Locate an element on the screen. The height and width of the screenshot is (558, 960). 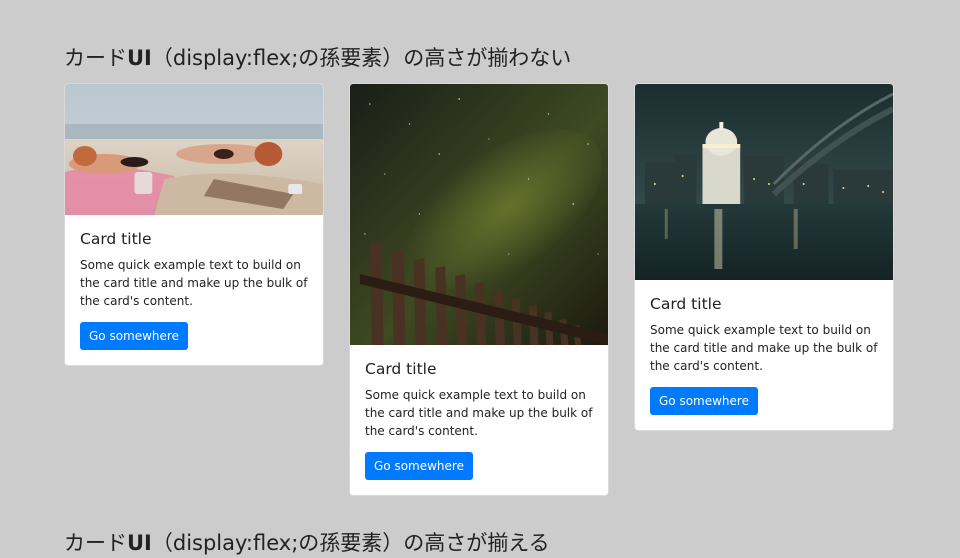
card-image-night-sky is located at coordinates (479, 214).